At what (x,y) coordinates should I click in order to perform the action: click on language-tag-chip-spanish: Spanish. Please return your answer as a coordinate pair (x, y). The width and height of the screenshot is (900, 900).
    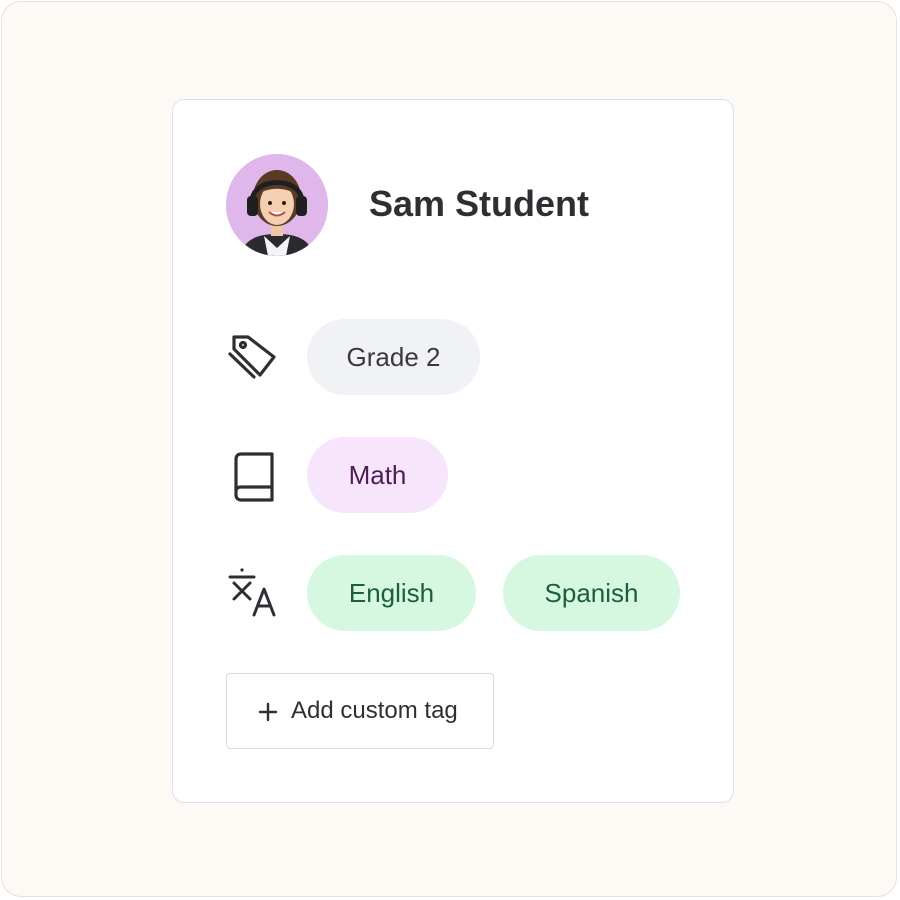
    Looking at the image, I should click on (591, 593).